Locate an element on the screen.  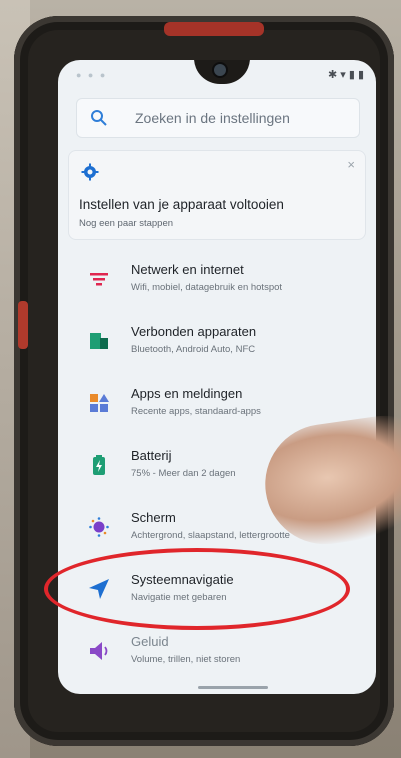
settings-item-subtitle: 75% - Meer dan 2 dagen is located at coordinates (183, 473).